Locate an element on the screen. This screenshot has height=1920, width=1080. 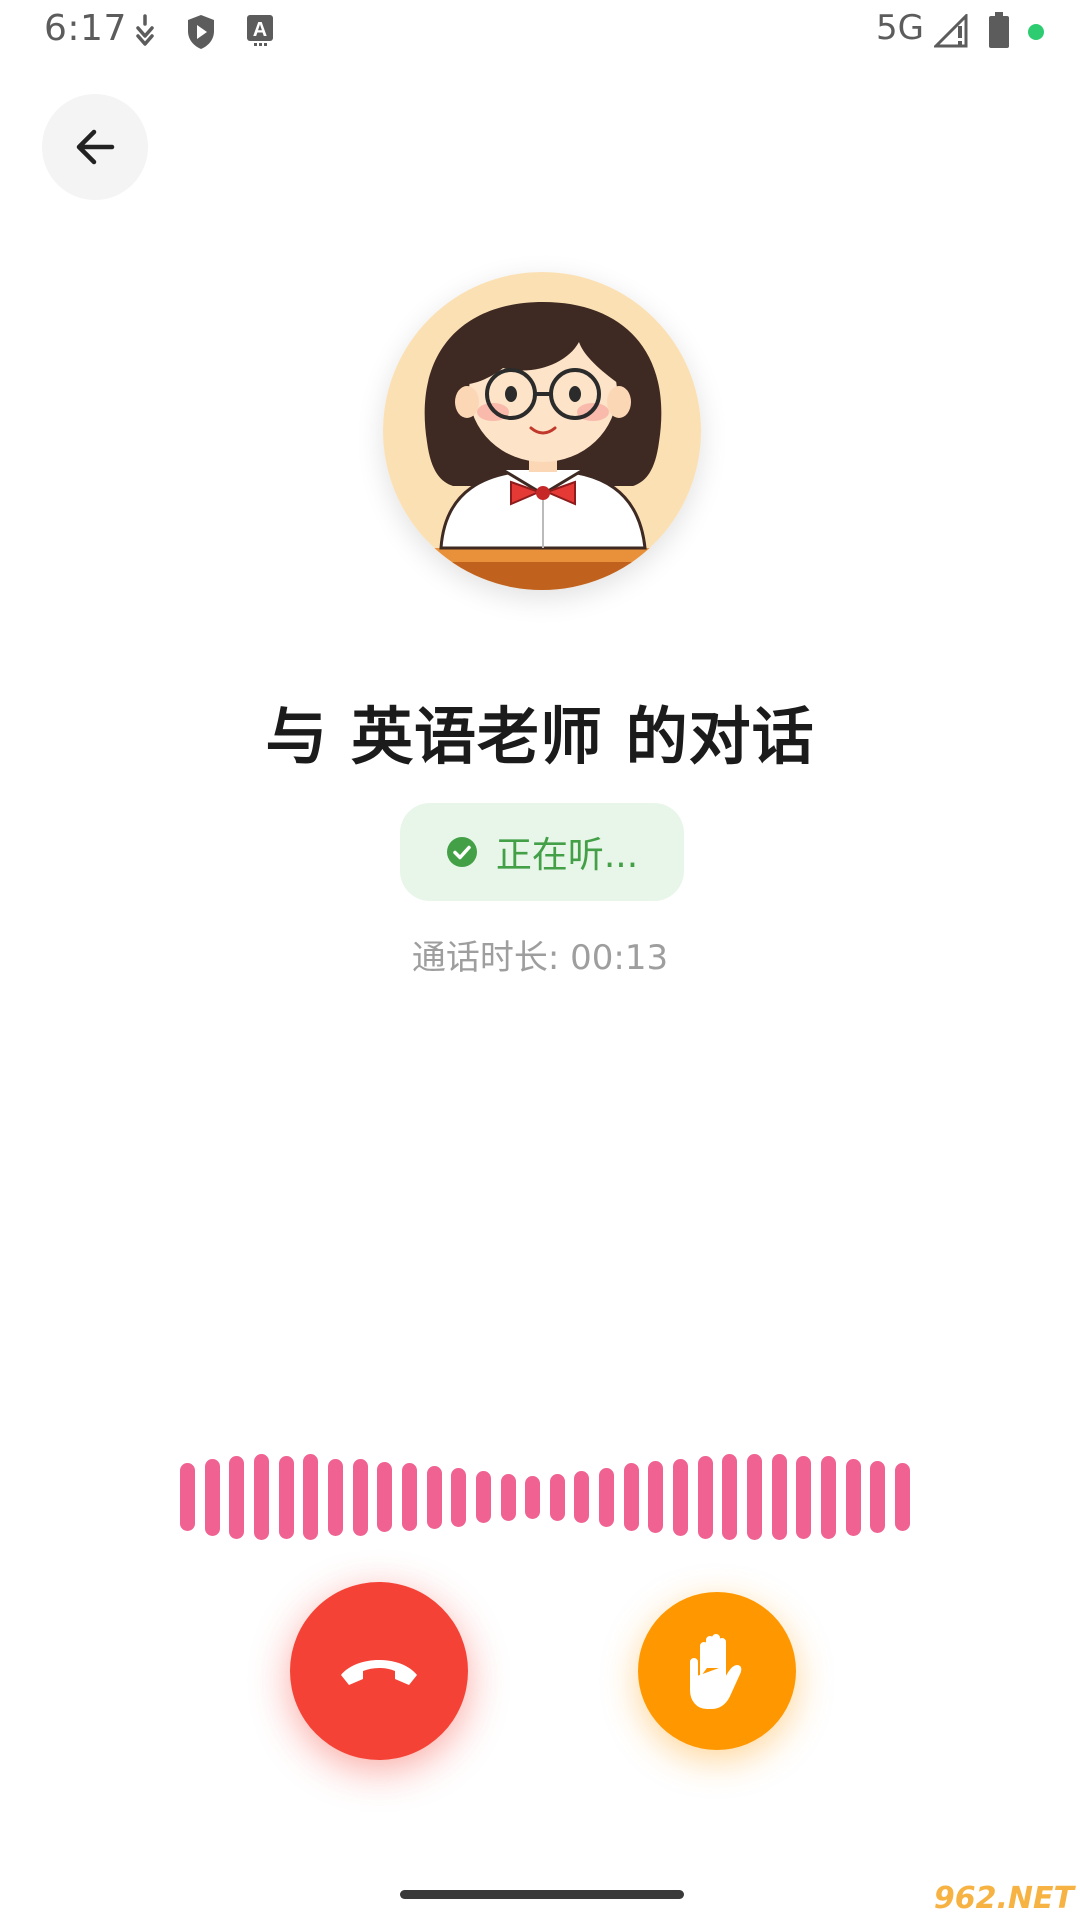
shield-play-icon is located at coordinates (201, 34).